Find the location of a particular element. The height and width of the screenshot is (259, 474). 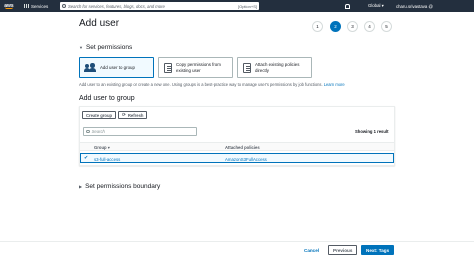

step-4: 4 is located at coordinates (369, 26).